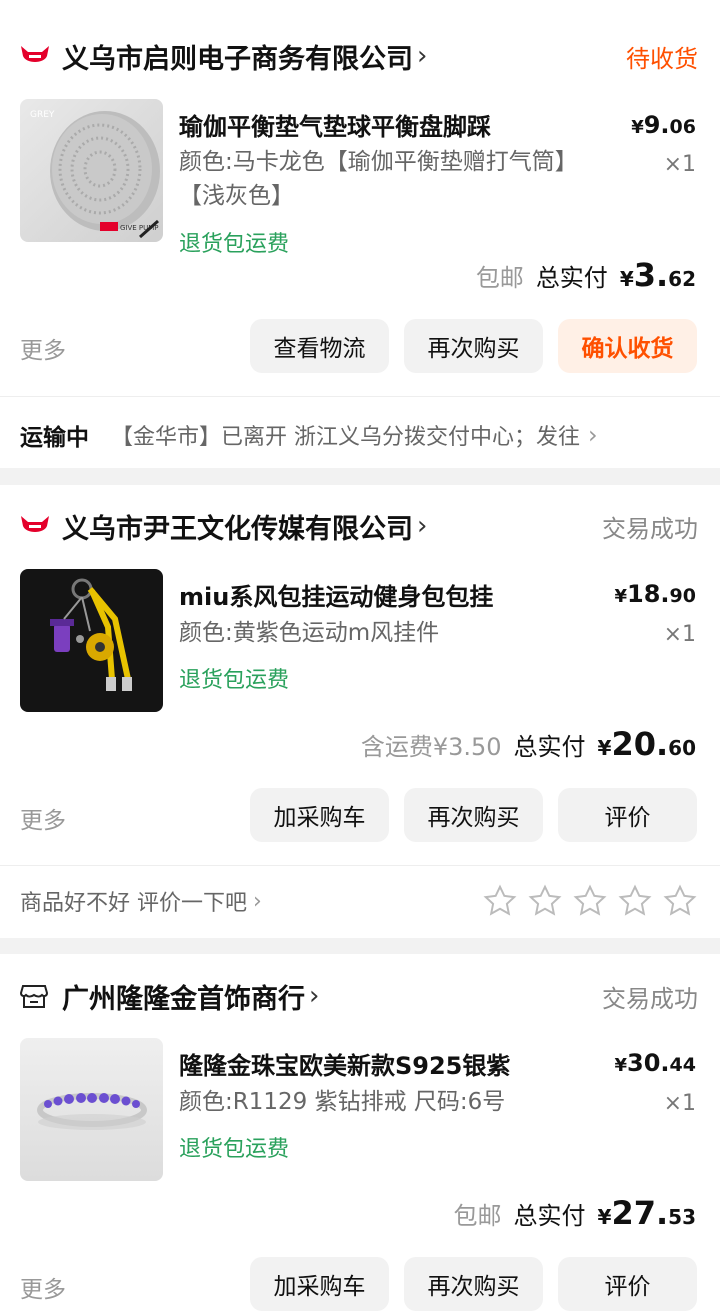 The image size is (720, 1313). I want to click on order-status: 待收货, so click(662, 58).